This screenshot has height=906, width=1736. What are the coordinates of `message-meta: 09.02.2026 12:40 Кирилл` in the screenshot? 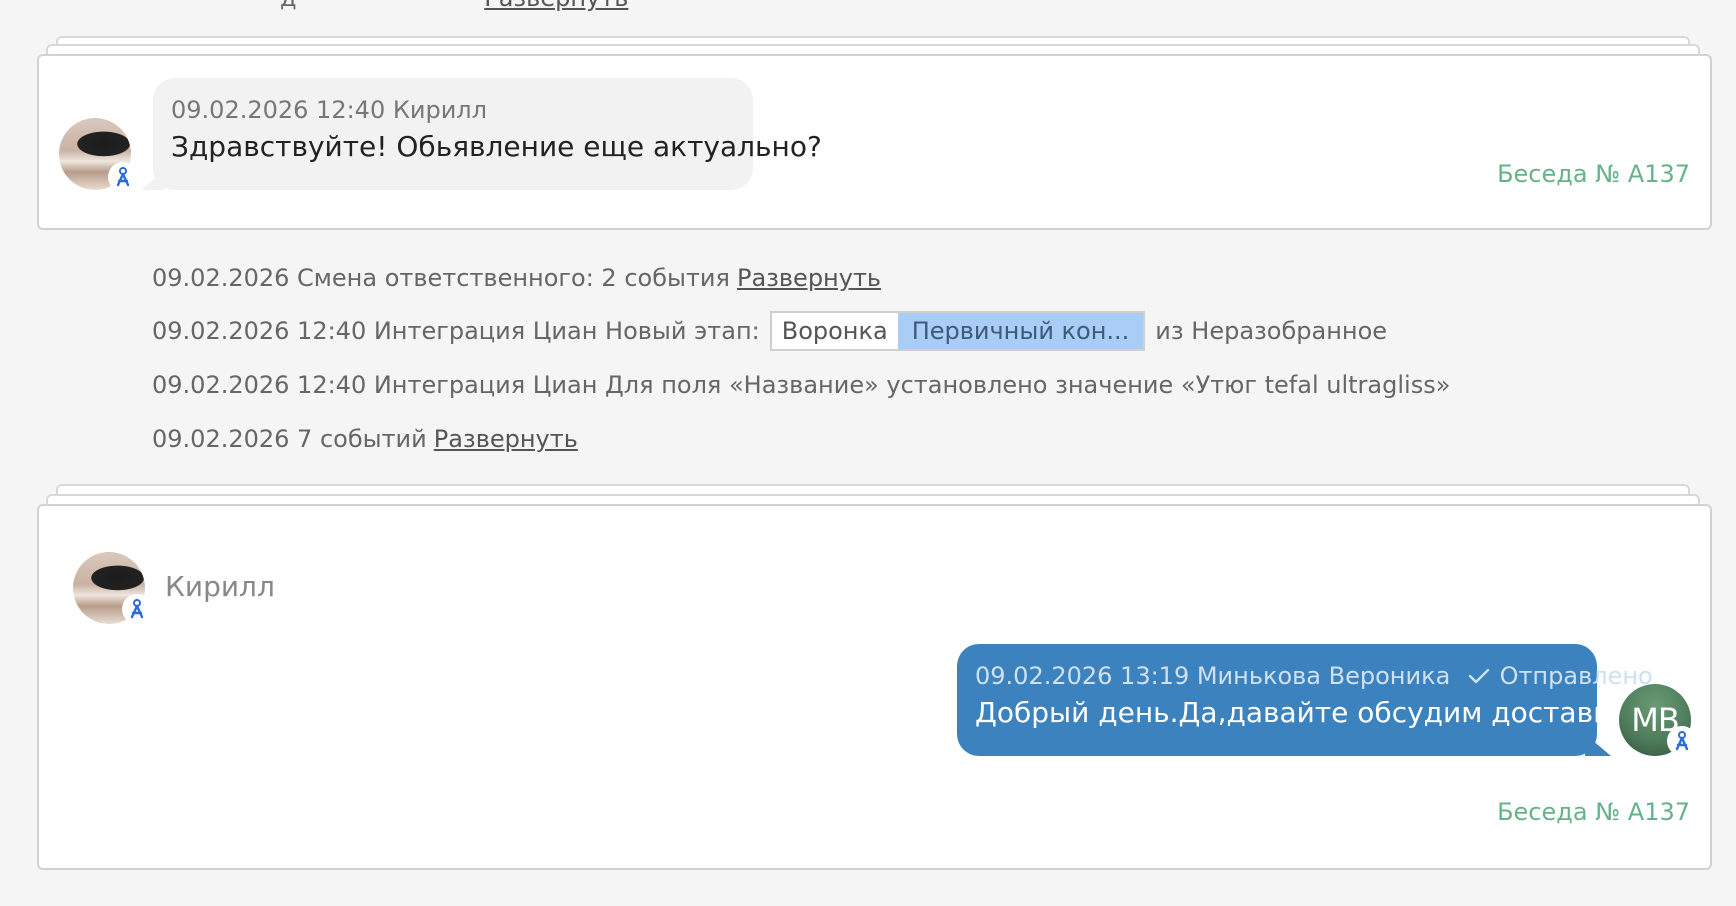 It's located at (329, 110).